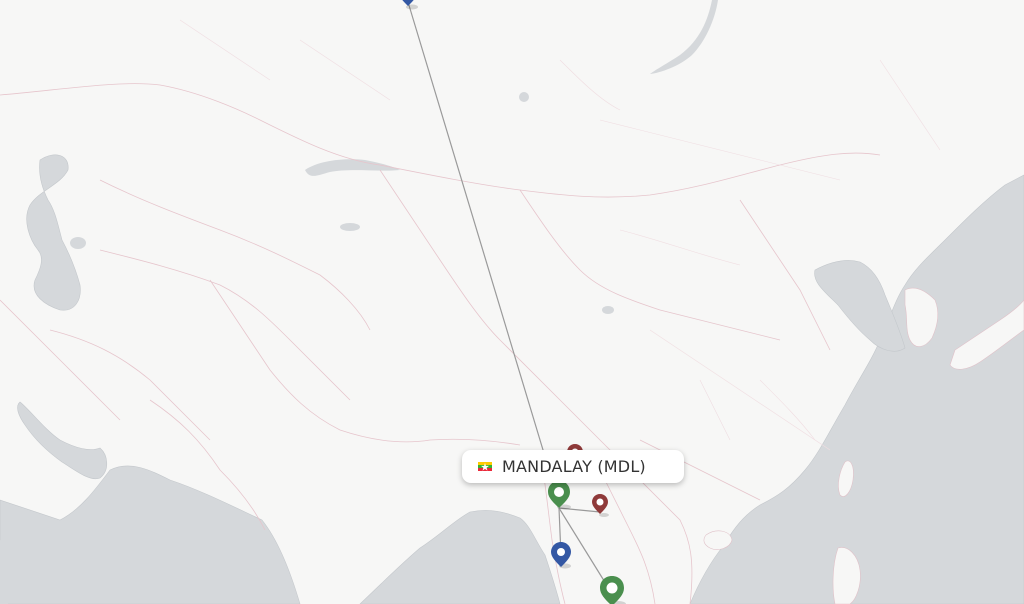 This screenshot has width=1024, height=604. I want to click on airport-label-card: MANDALAY (MDL), so click(573, 466).